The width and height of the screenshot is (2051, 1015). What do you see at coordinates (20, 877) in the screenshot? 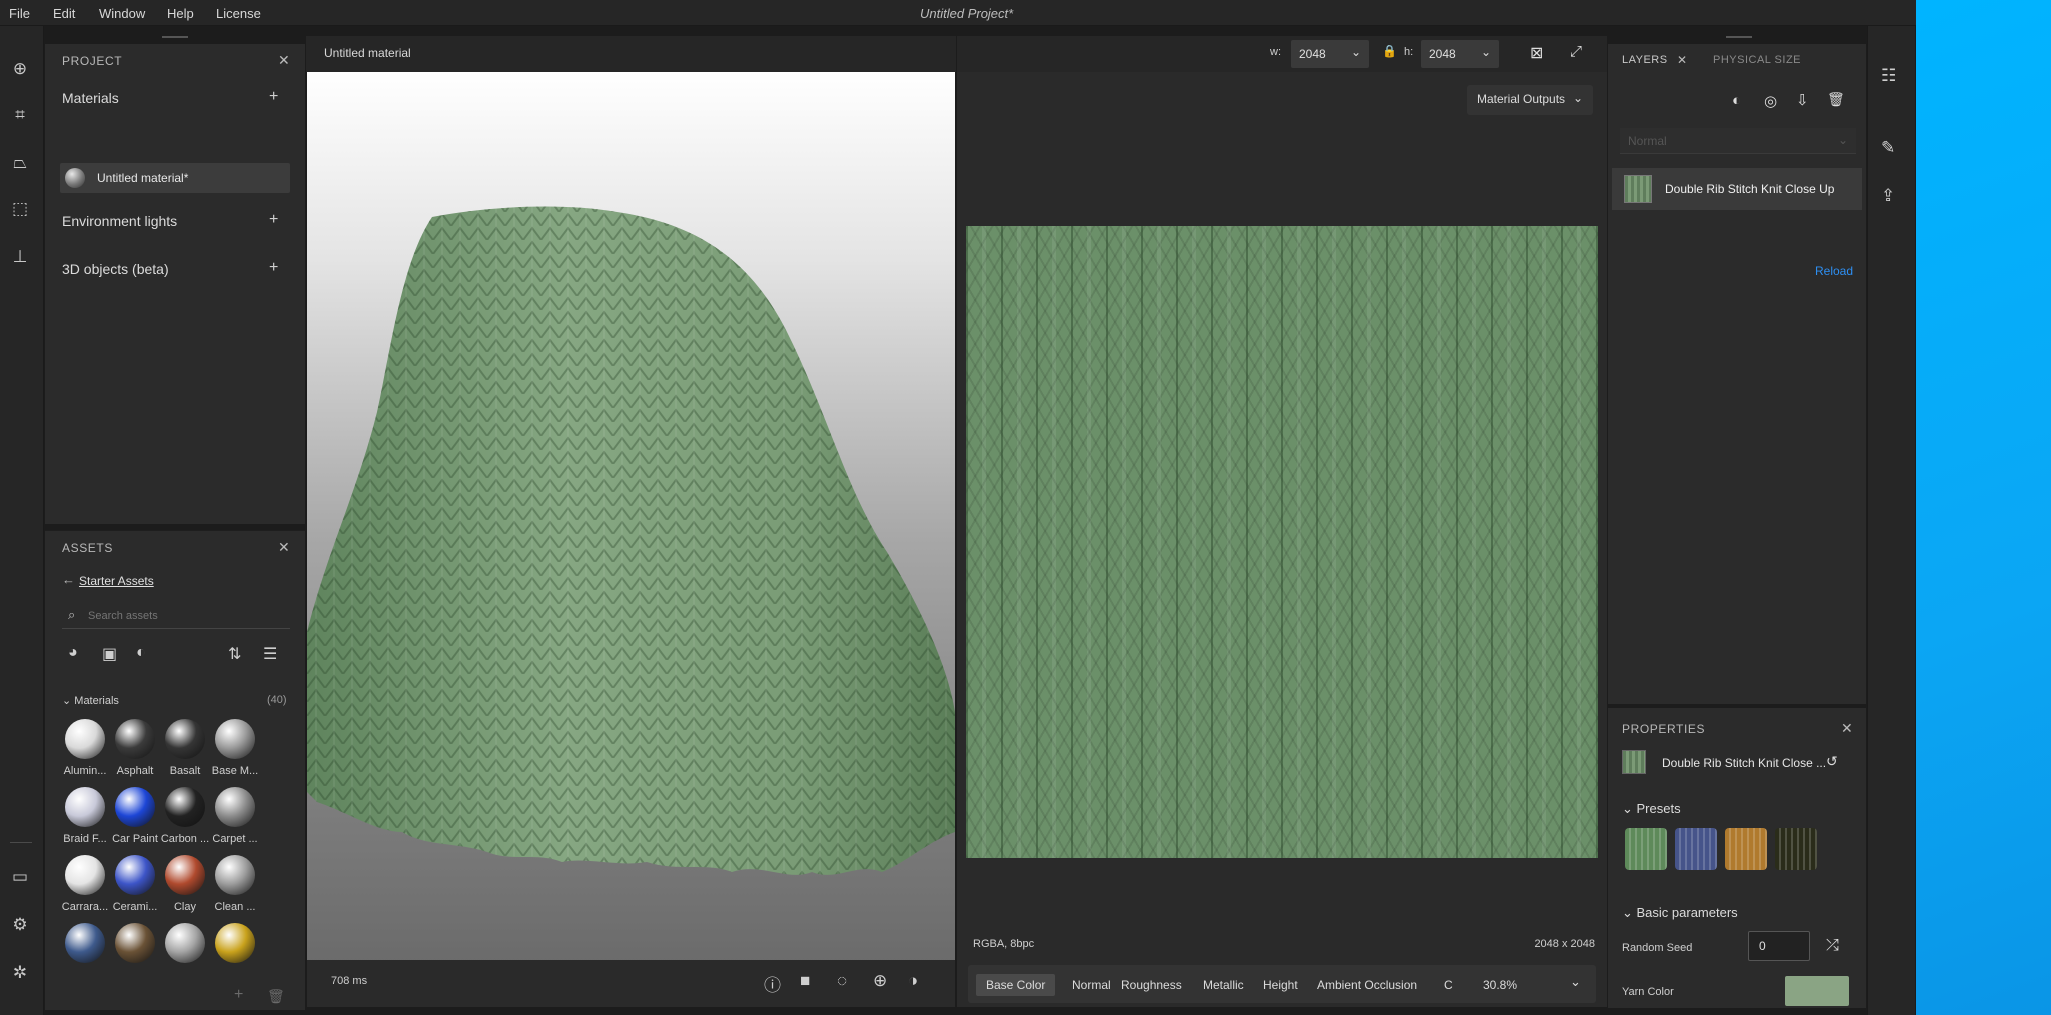
I see `display-icon: ▭` at bounding box center [20, 877].